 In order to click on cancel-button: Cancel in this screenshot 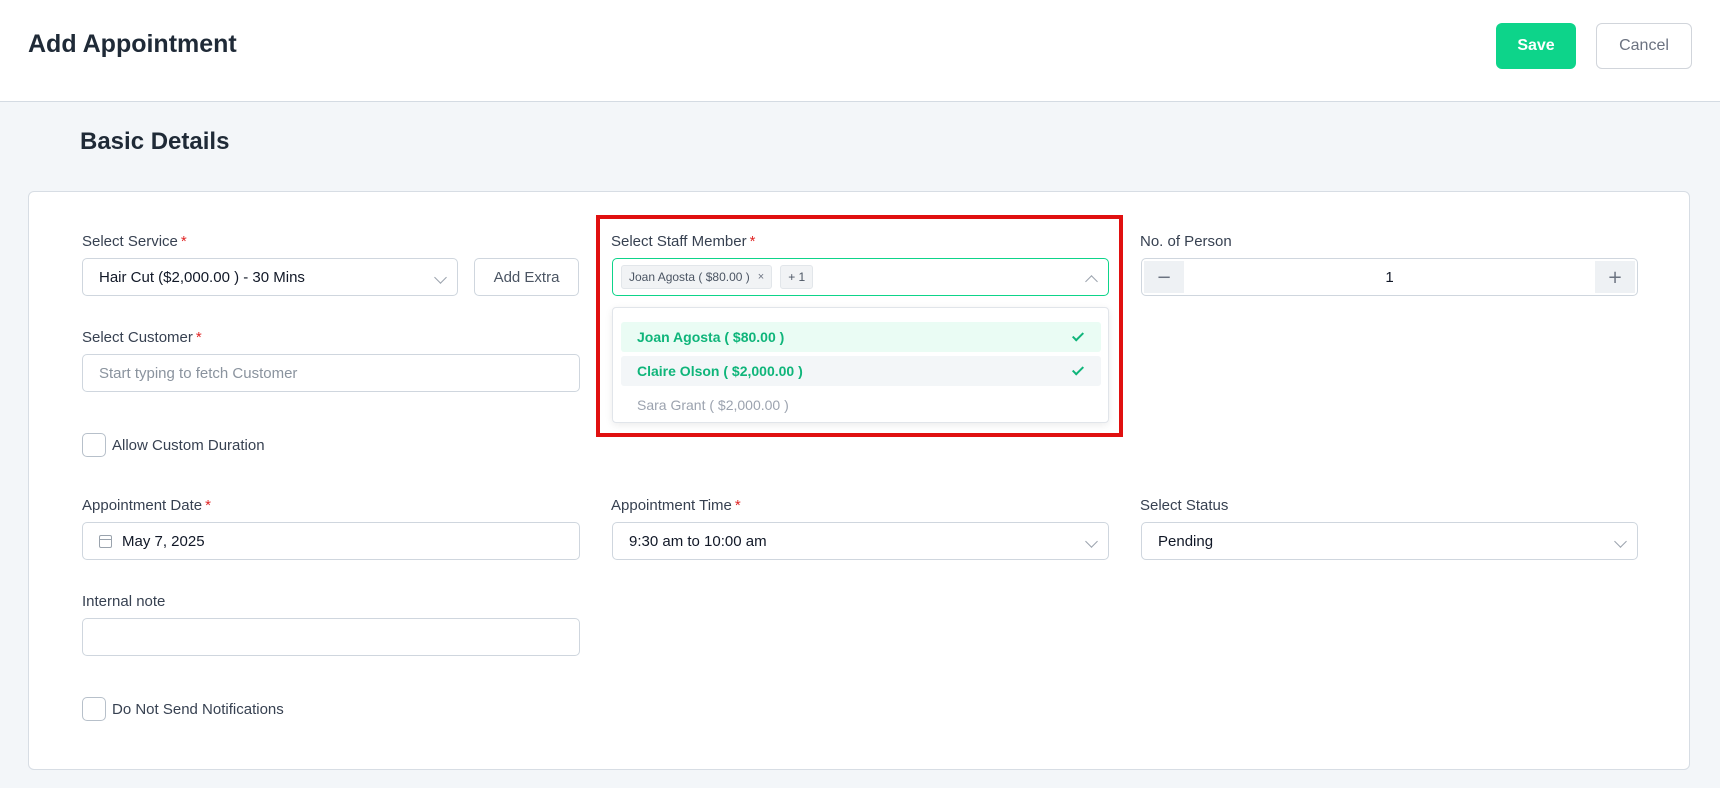, I will do `click(1644, 46)`.